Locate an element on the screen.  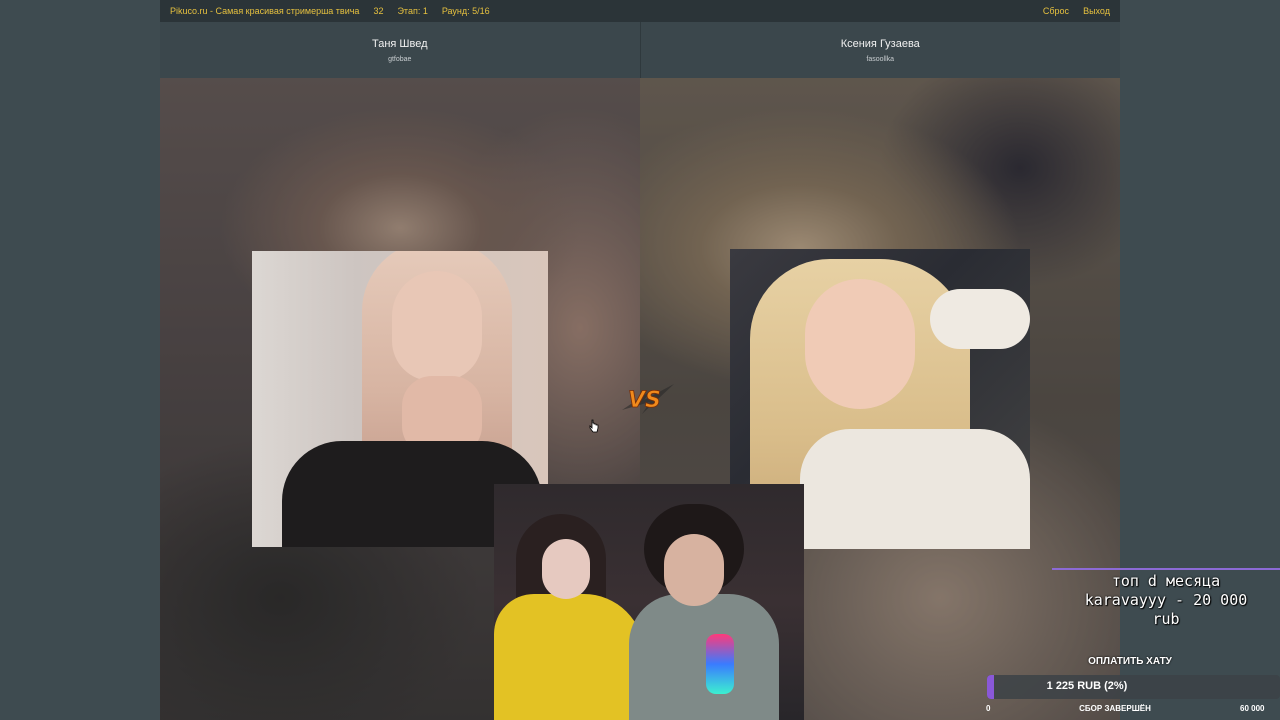
goal-max-label: 60 000 is located at coordinates (1252, 708).